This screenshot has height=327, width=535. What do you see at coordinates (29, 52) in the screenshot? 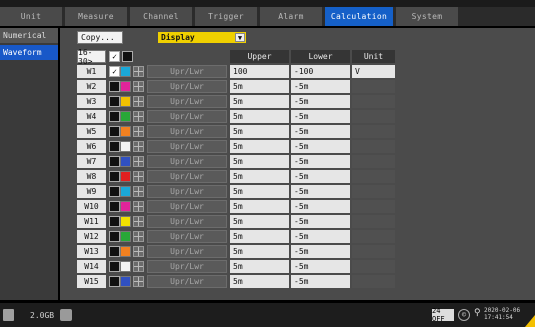
I see `sidebar-item-waveform: Waveform` at bounding box center [29, 52].